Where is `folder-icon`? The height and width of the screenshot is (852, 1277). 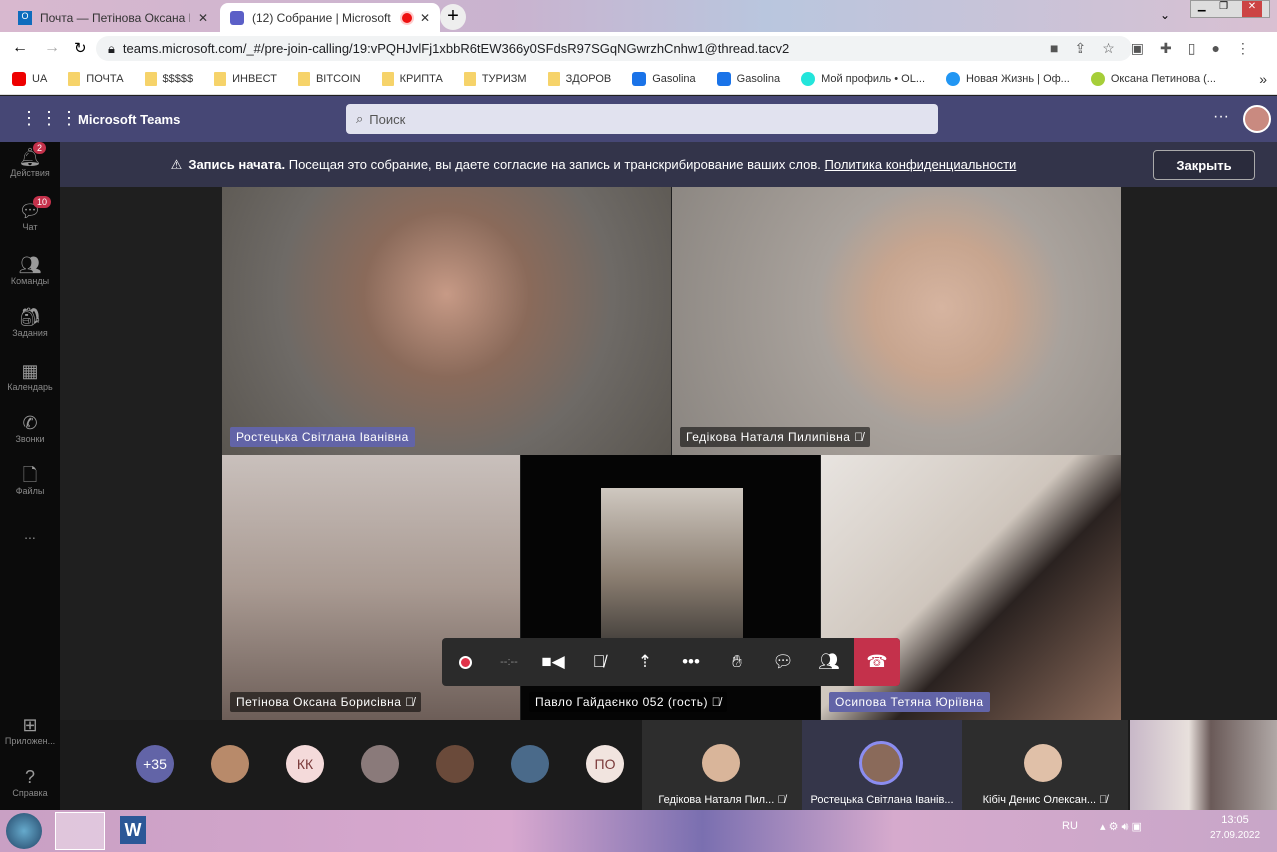 folder-icon is located at coordinates (220, 79).